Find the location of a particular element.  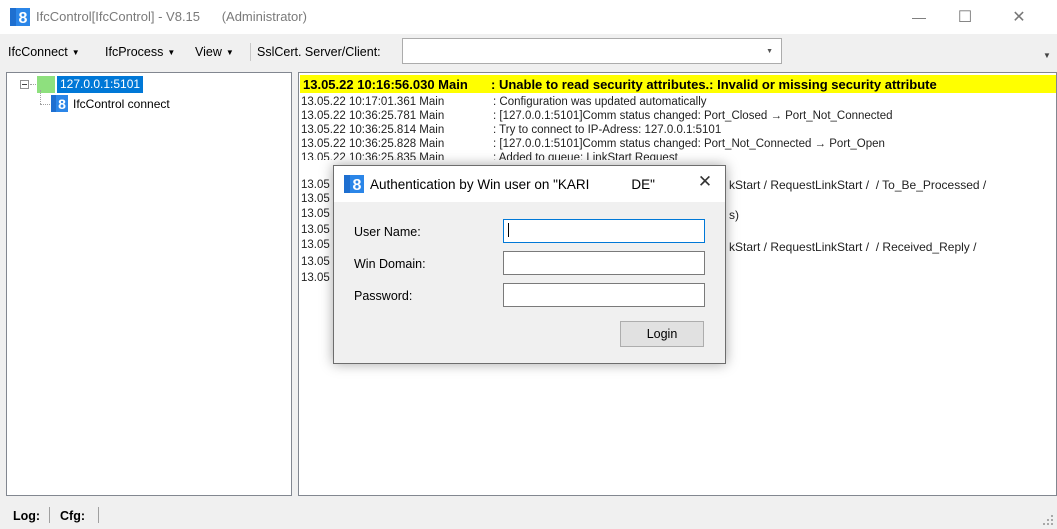

collapse-icon is located at coordinates (24, 84).